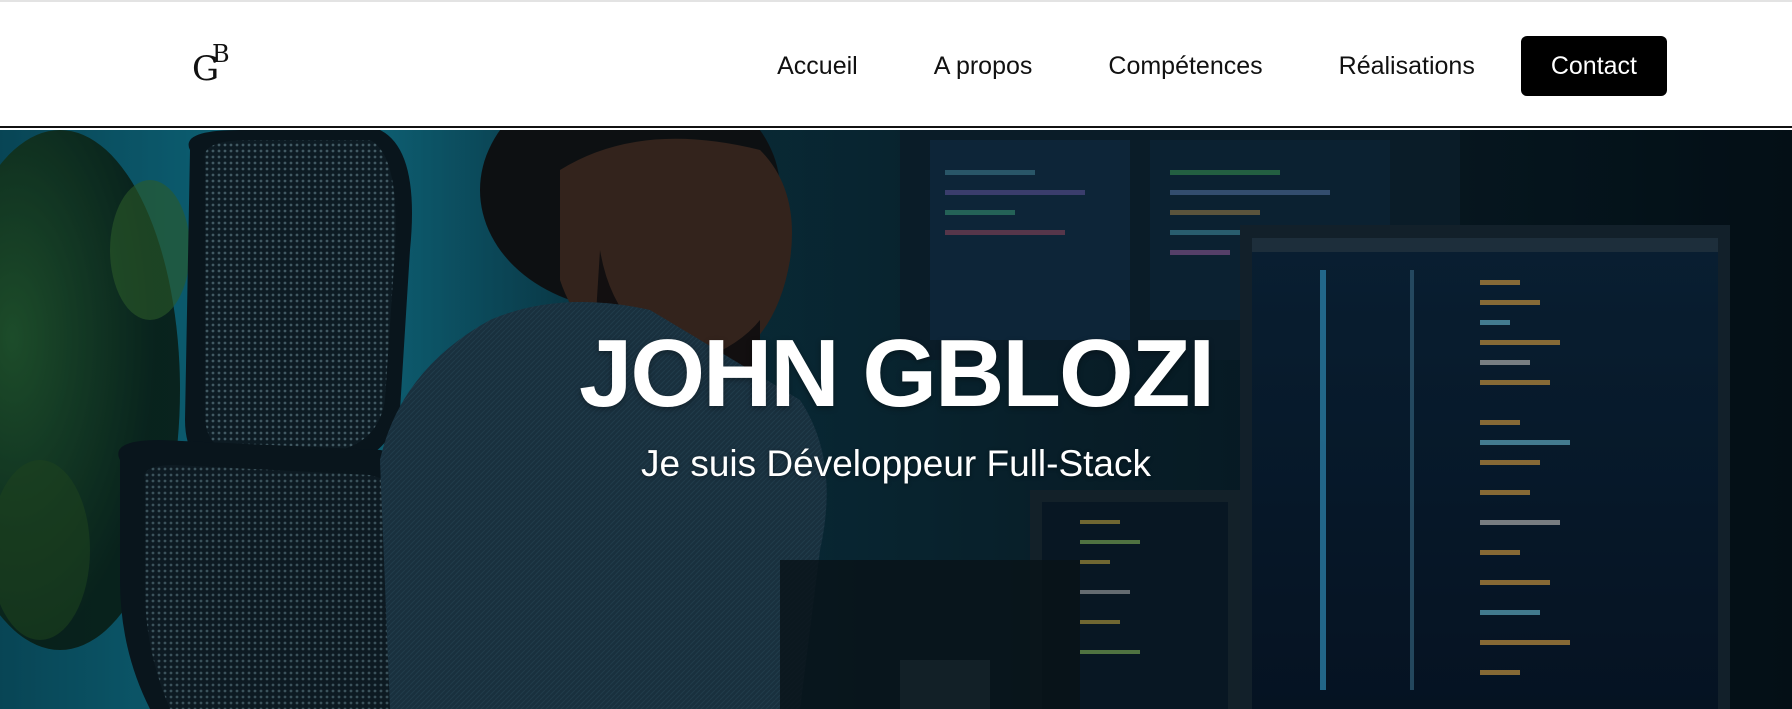 This screenshot has height=709, width=1792. Describe the element at coordinates (817, 66) in the screenshot. I see `nav-link-accueil: Accueil` at that location.